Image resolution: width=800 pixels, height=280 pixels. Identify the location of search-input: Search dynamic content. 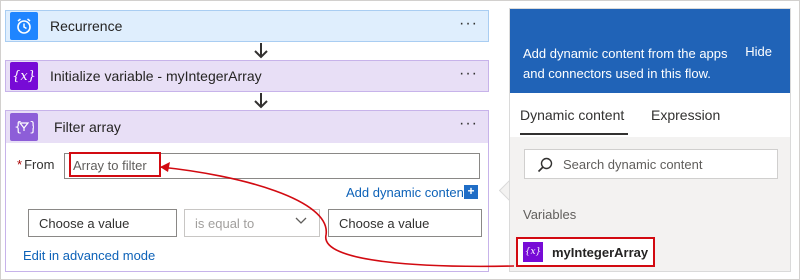
(651, 164).